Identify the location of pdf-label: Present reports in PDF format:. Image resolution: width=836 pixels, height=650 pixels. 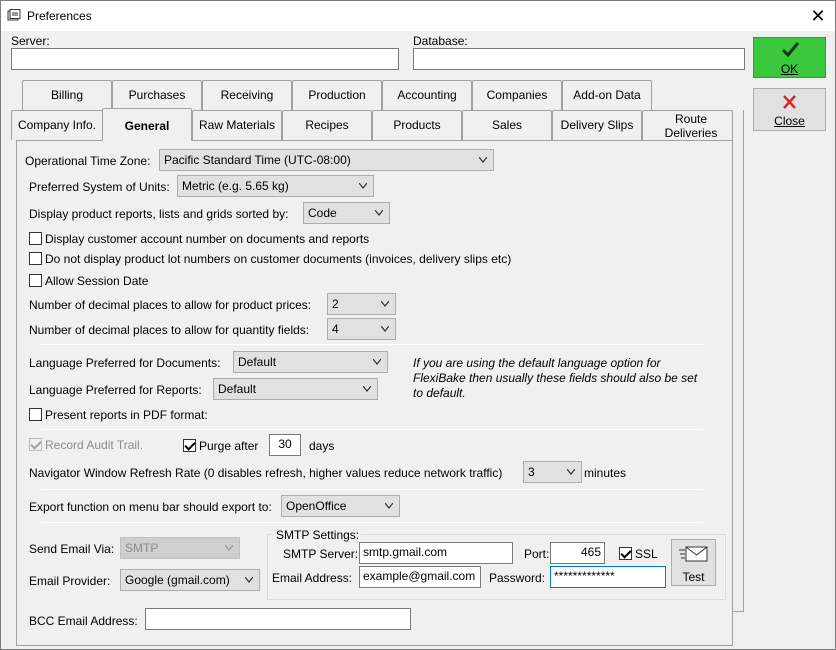
(126, 415).